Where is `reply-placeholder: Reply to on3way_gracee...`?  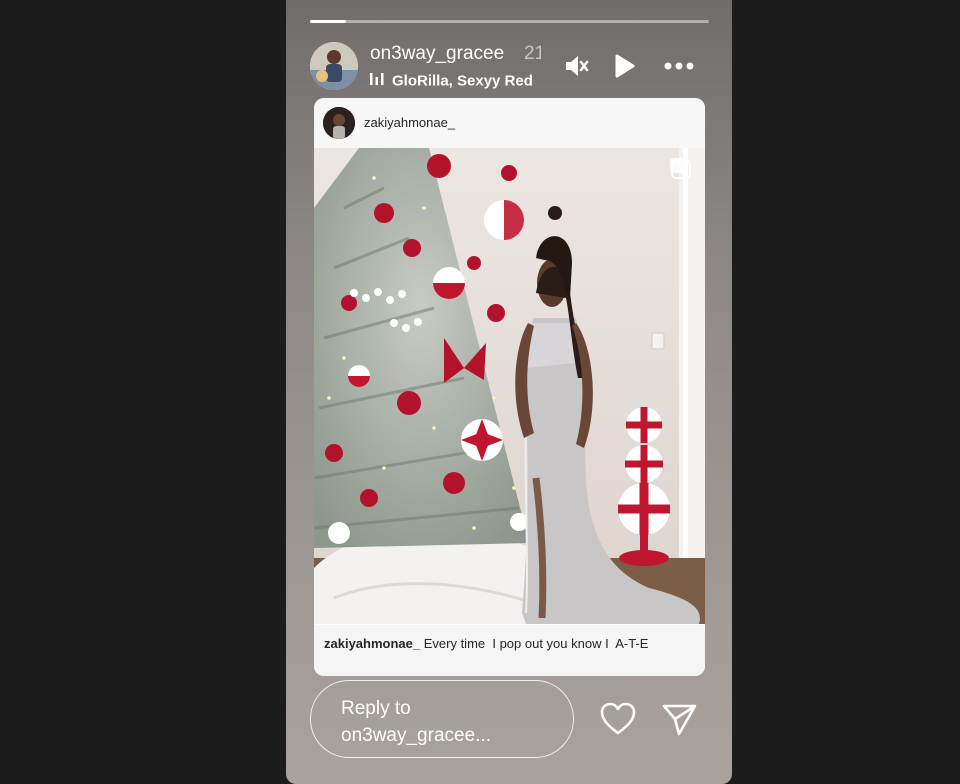
reply-placeholder: Reply to on3way_gracee... is located at coordinates (441, 722).